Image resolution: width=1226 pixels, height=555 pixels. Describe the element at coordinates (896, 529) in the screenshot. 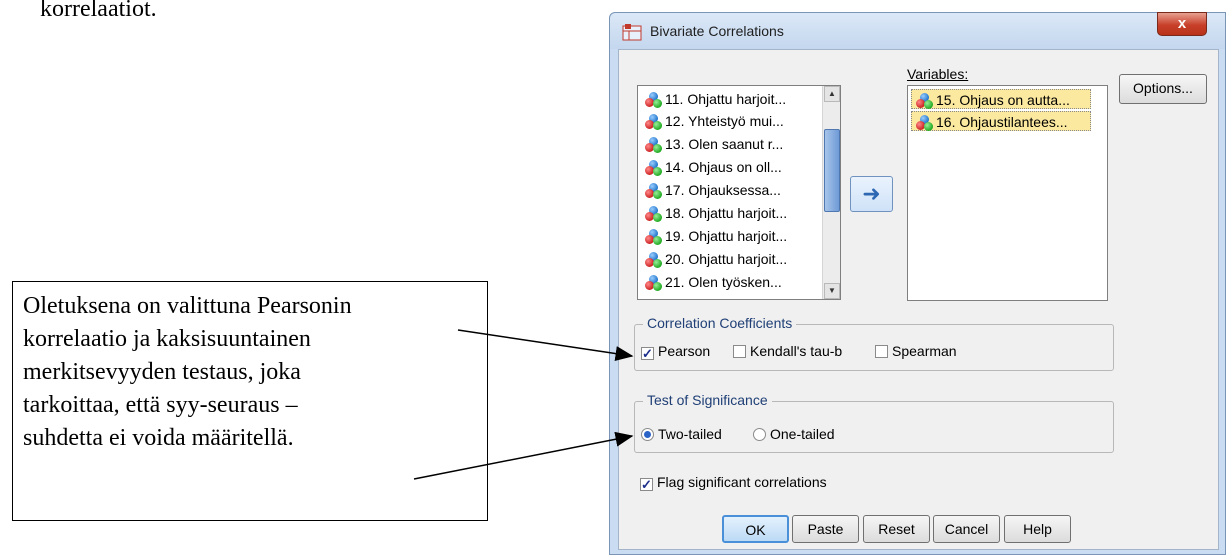

I see `reset-button: Reset` at that location.